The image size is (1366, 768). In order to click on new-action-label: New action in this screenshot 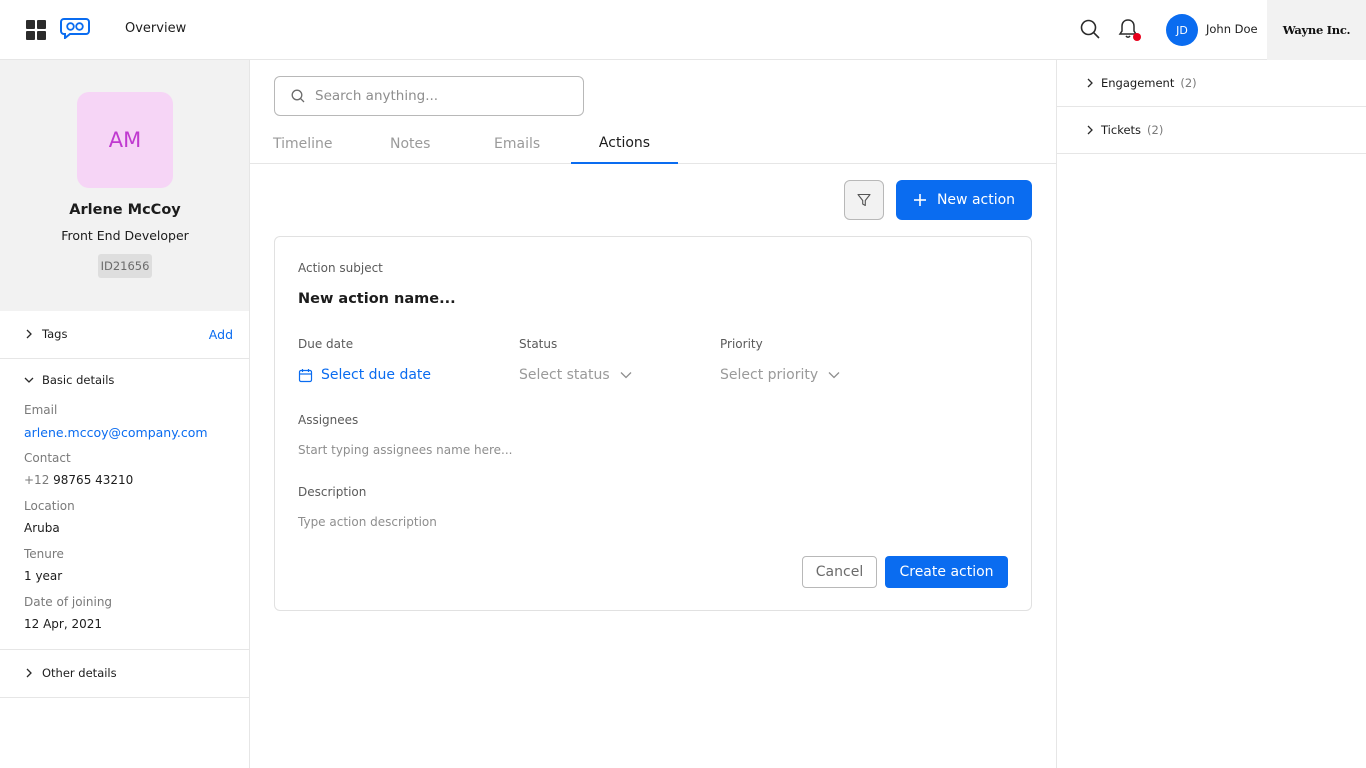, I will do `click(976, 200)`.